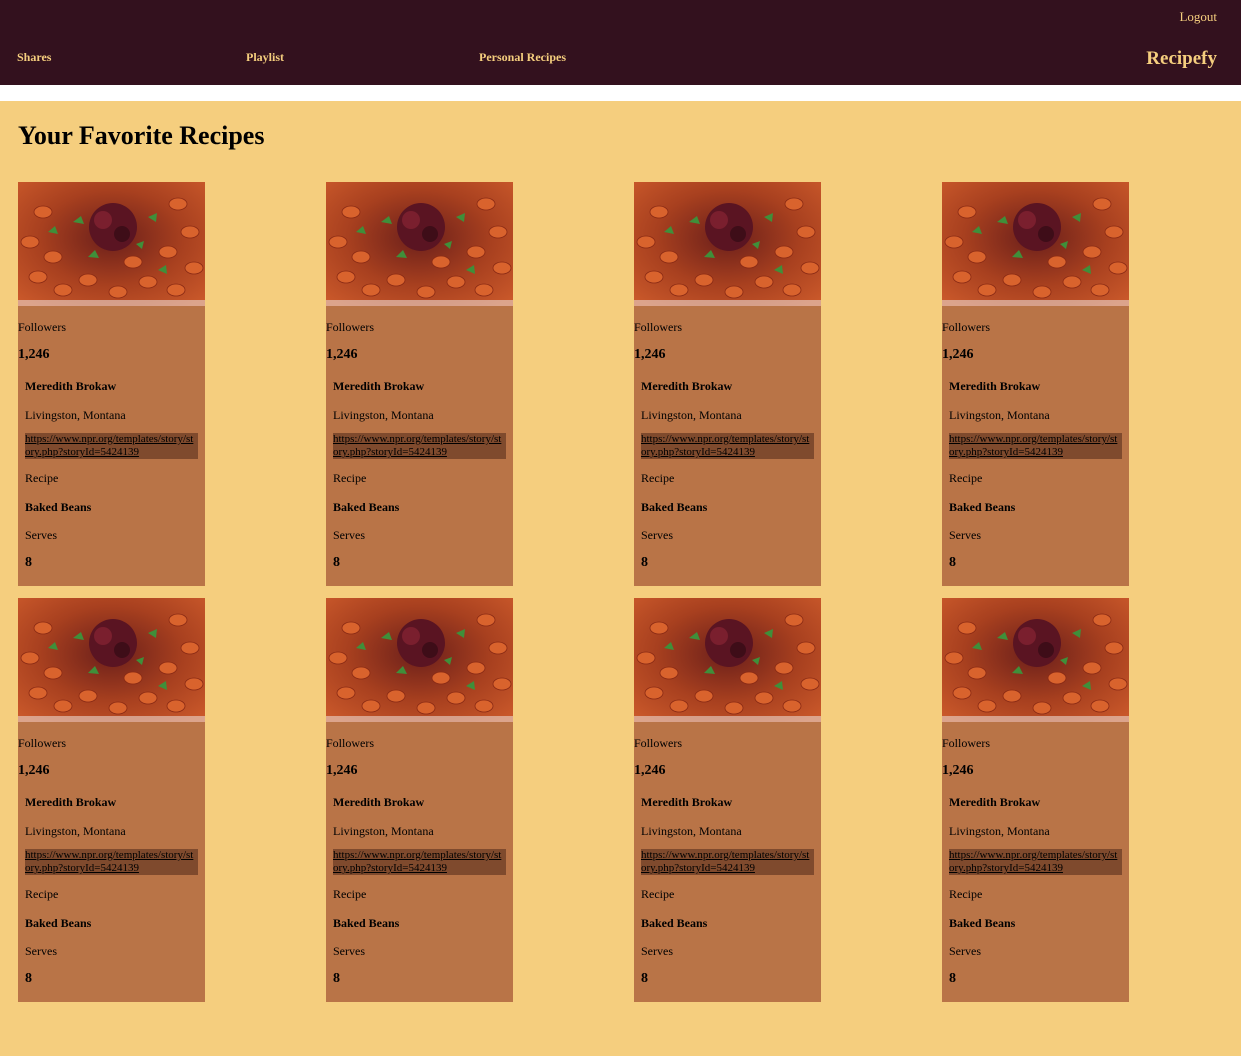 The image size is (1244, 1056). I want to click on nav-shares: Shares, so click(34, 57).